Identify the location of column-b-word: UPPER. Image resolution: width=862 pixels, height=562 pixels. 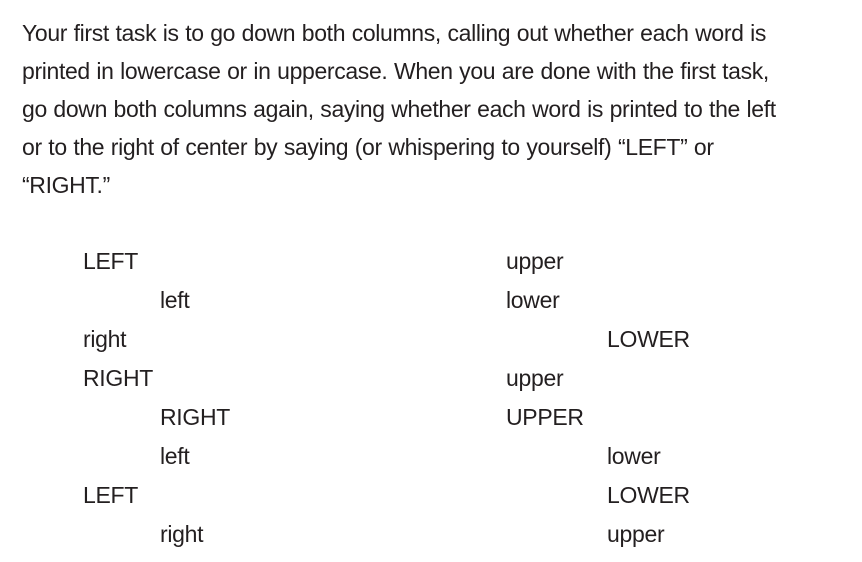
(545, 417).